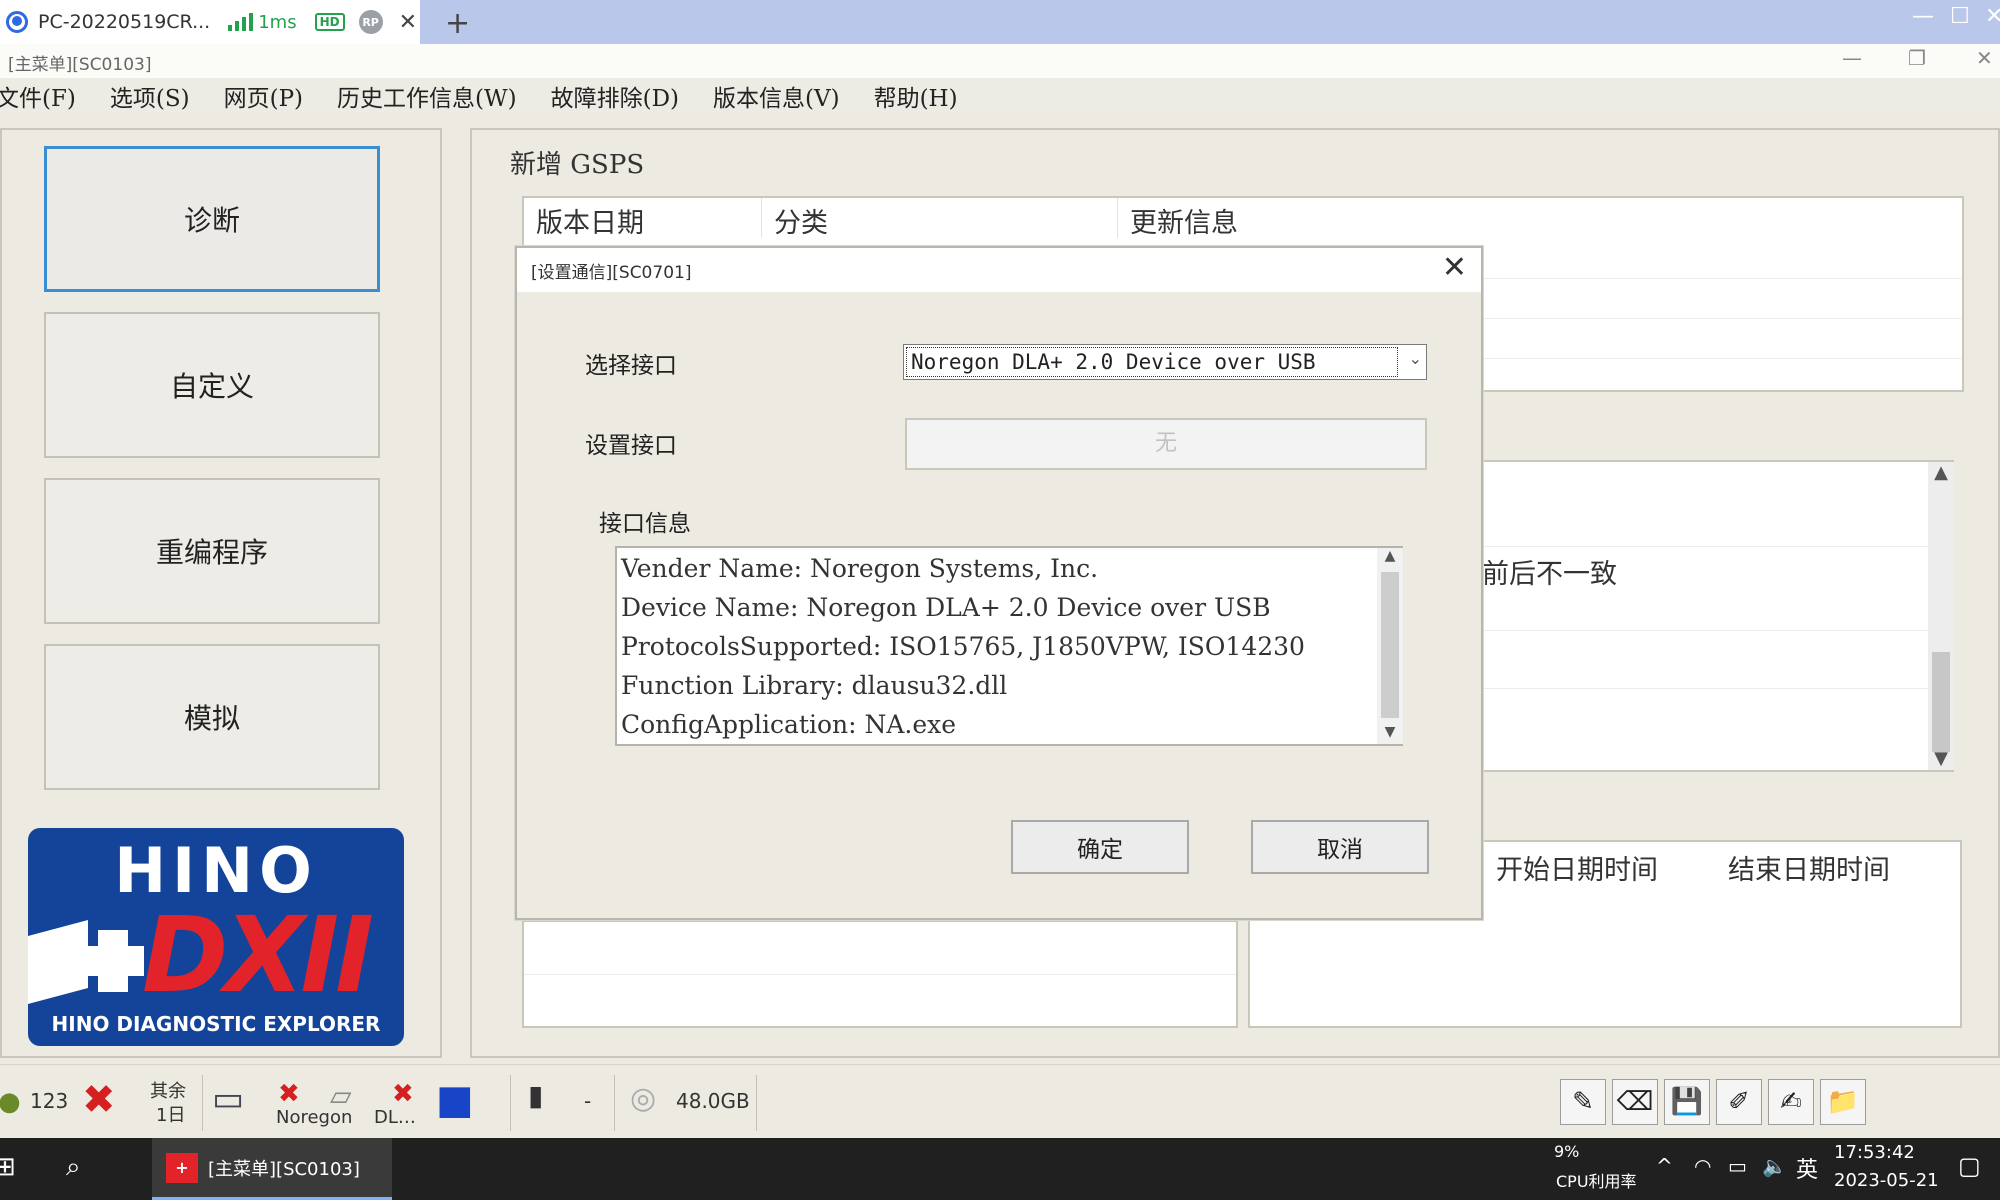 The height and width of the screenshot is (1200, 2000). I want to click on battery-icon: ▭, so click(1737, 1166).